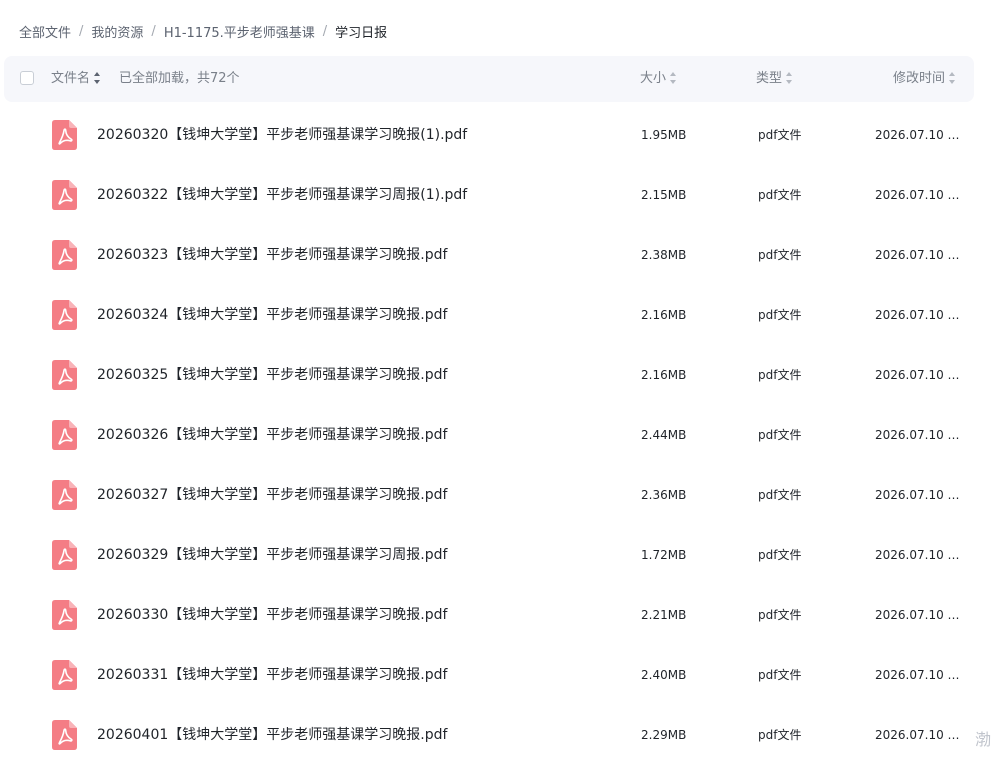 The height and width of the screenshot is (765, 991). Describe the element at coordinates (982, 739) in the screenshot. I see `corner-watermark-text: 渤` at that location.